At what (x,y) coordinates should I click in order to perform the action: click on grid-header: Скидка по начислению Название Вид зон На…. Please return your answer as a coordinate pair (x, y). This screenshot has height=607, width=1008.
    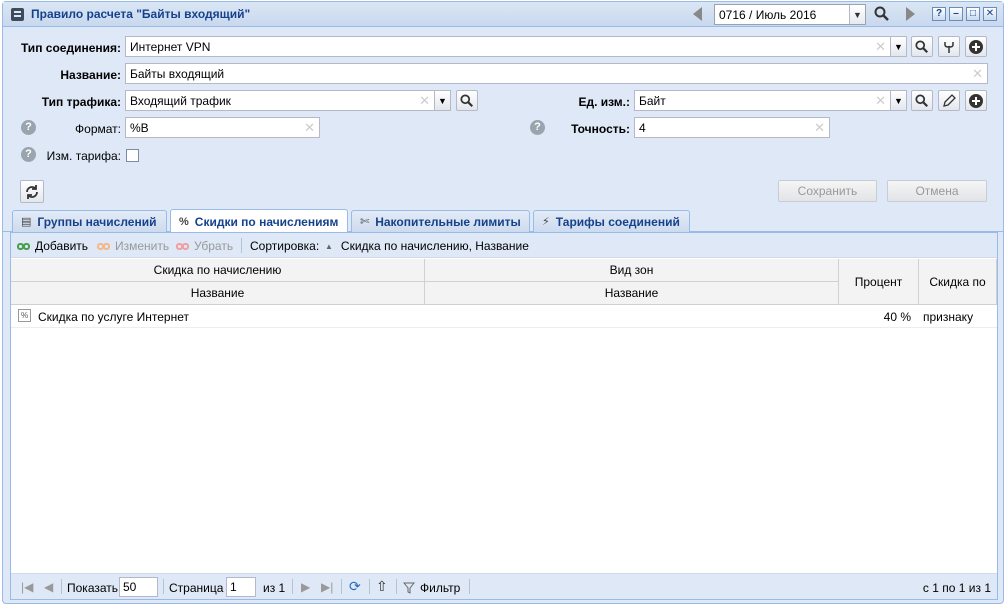
    Looking at the image, I should click on (504, 282).